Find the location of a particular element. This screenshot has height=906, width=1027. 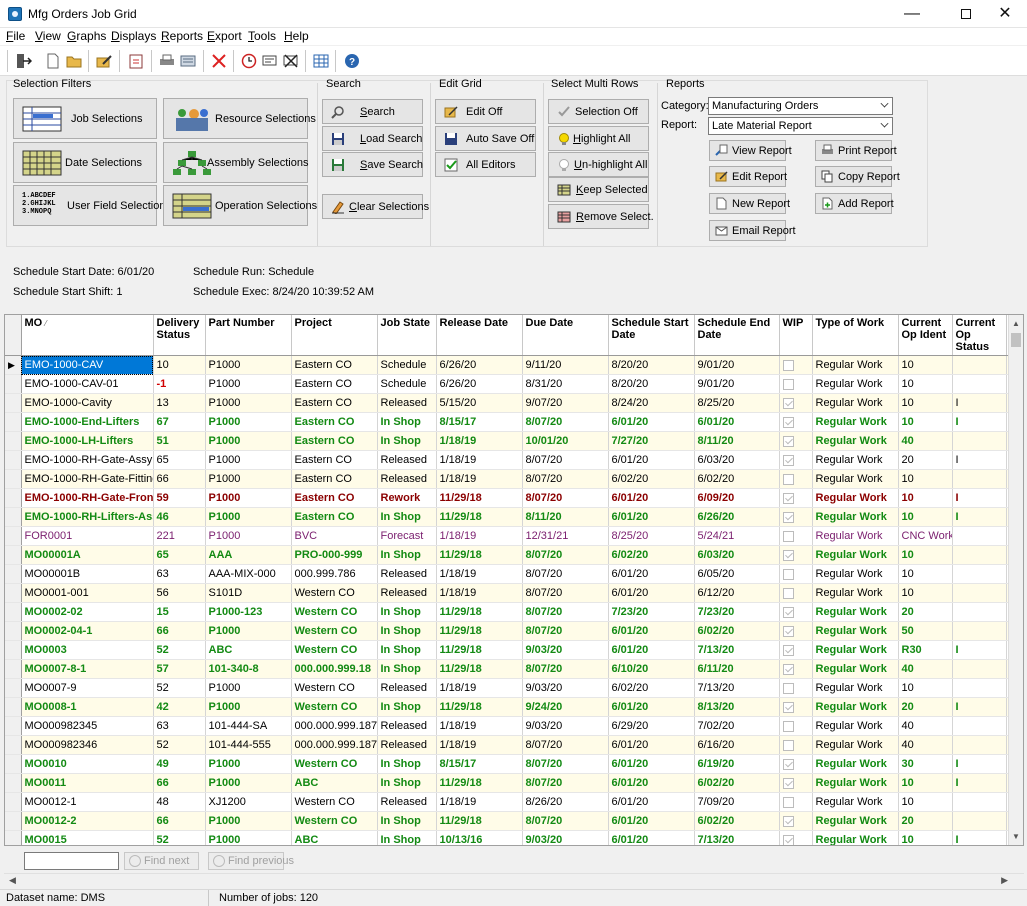

table-cell: 6/03/20 is located at coordinates (736, 555).